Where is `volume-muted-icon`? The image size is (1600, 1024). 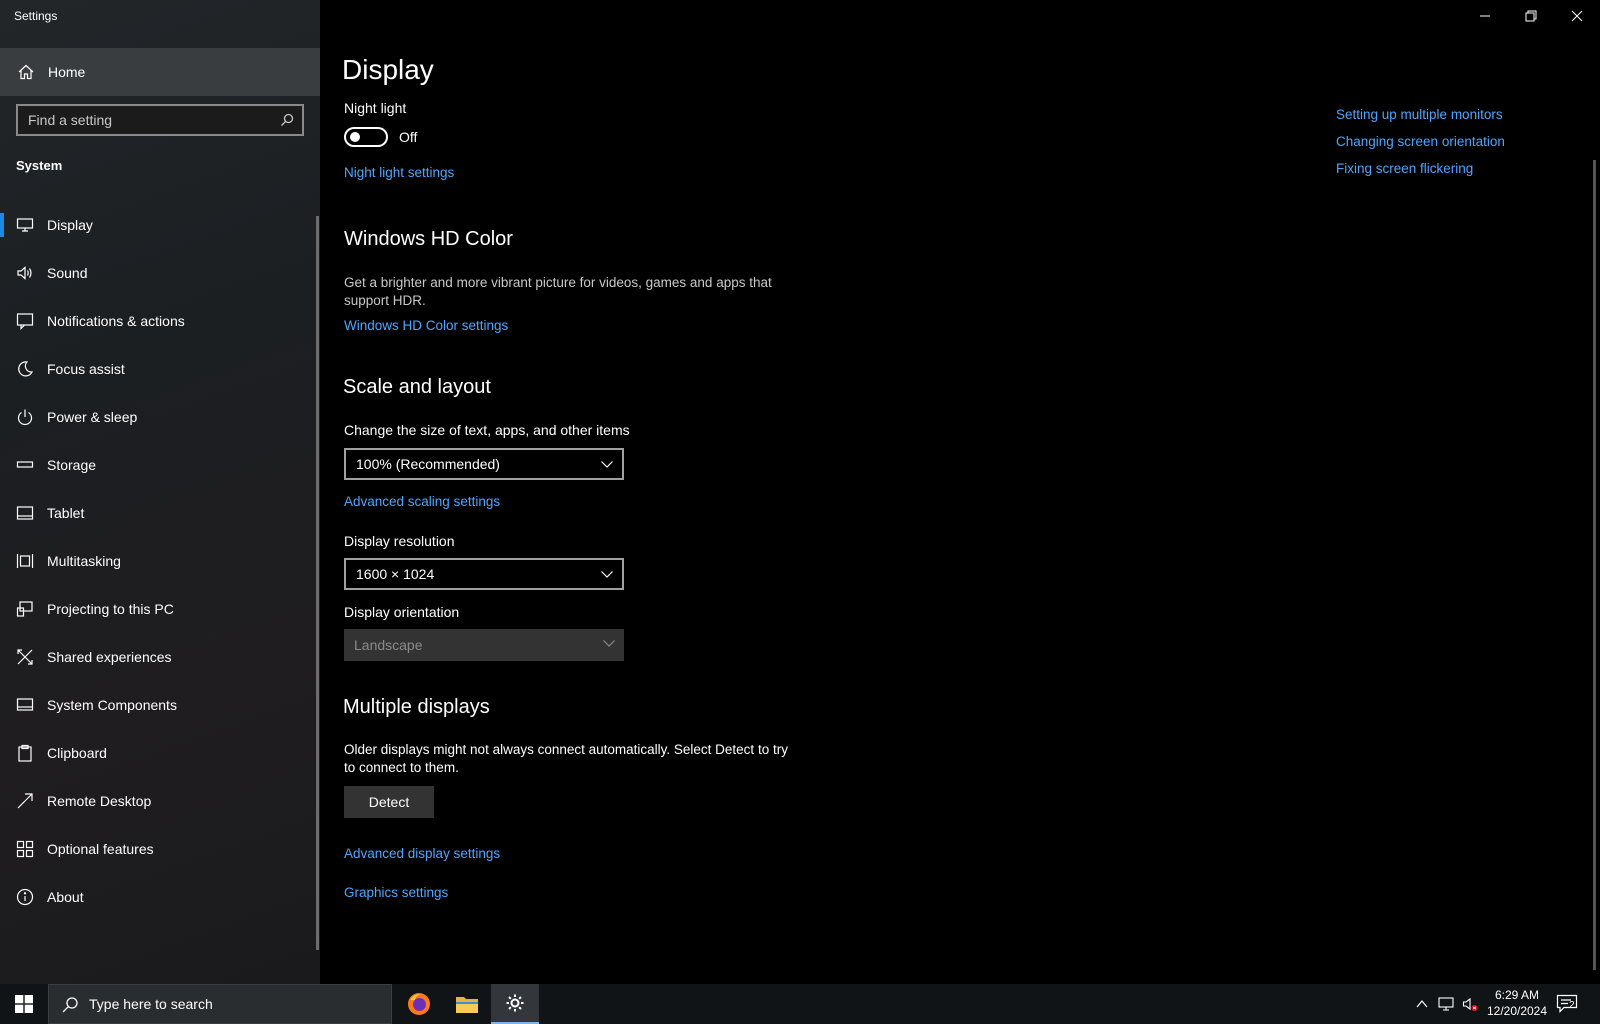
volume-muted-icon is located at coordinates (1470, 1004).